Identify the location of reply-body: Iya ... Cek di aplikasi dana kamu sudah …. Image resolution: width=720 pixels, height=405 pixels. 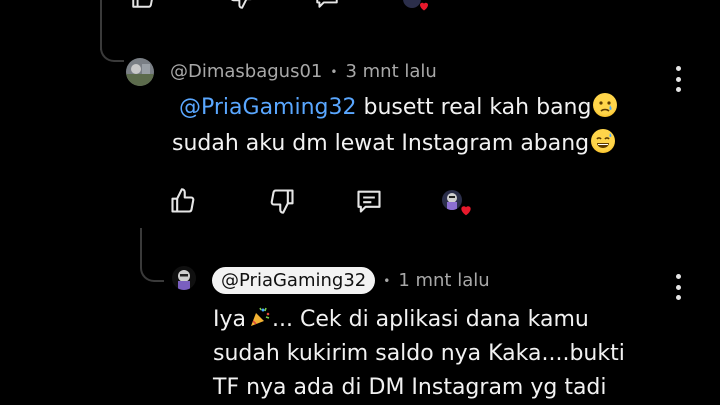
(419, 354).